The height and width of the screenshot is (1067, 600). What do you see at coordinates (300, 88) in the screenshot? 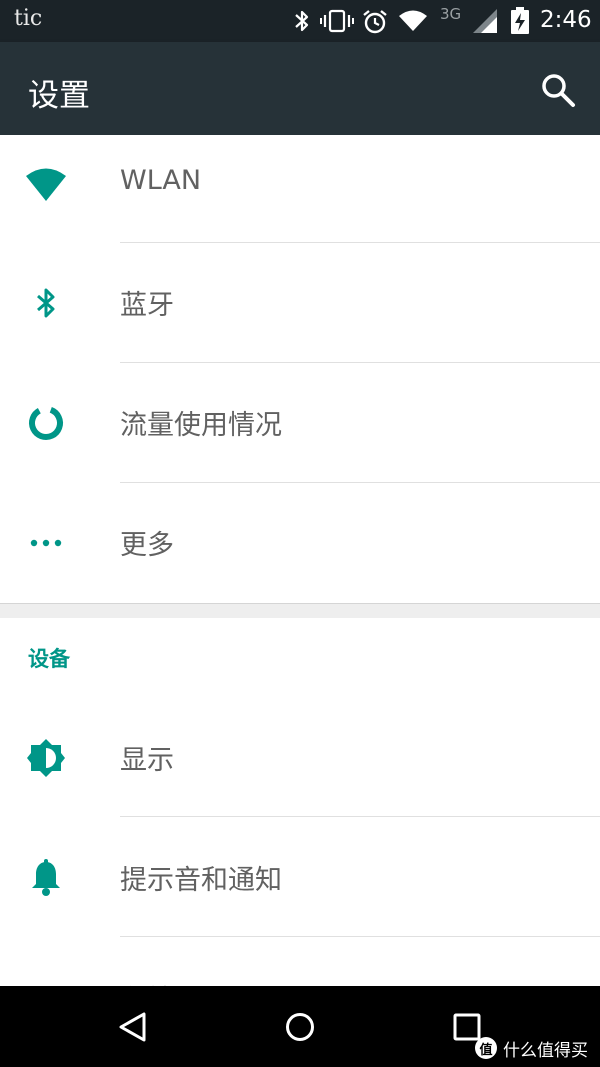
I see `app-bar: 设置` at bounding box center [300, 88].